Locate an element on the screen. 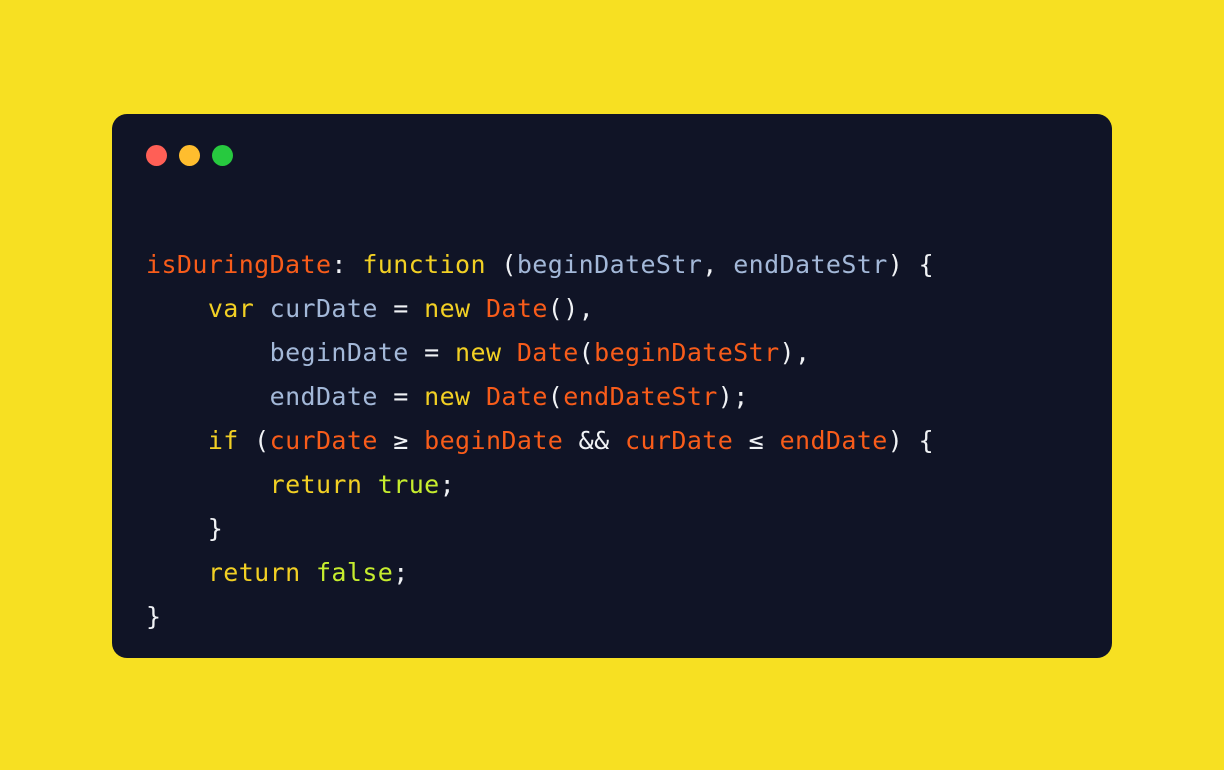  code-token: : is located at coordinates (347, 264).